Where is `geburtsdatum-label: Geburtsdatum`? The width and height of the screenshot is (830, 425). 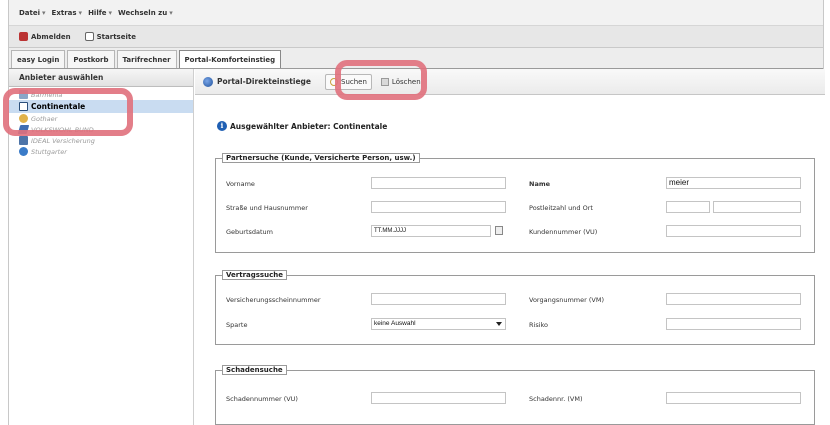 geburtsdatum-label: Geburtsdatum is located at coordinates (249, 232).